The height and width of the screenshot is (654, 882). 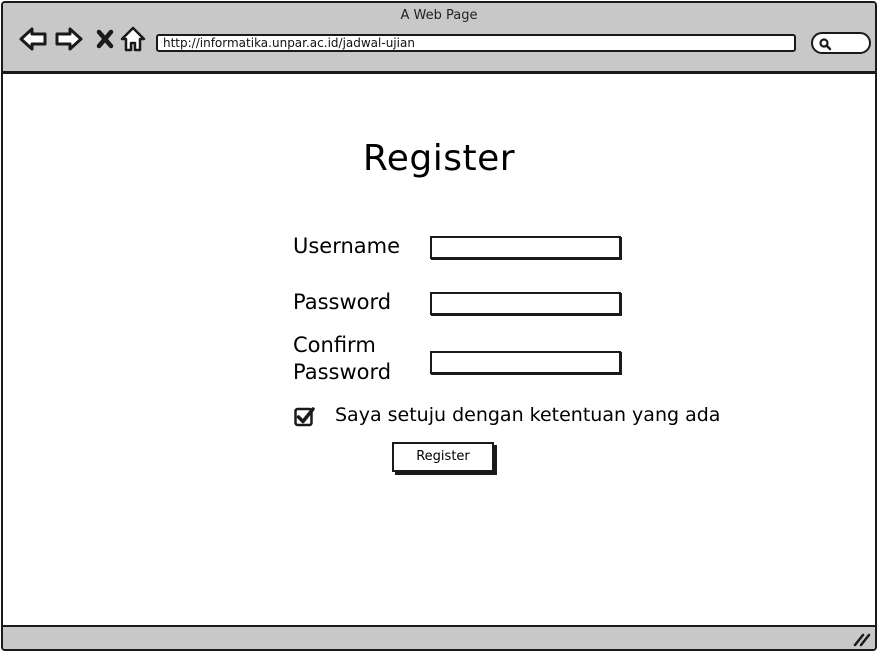 What do you see at coordinates (443, 457) in the screenshot?
I see `register-button: Register` at bounding box center [443, 457].